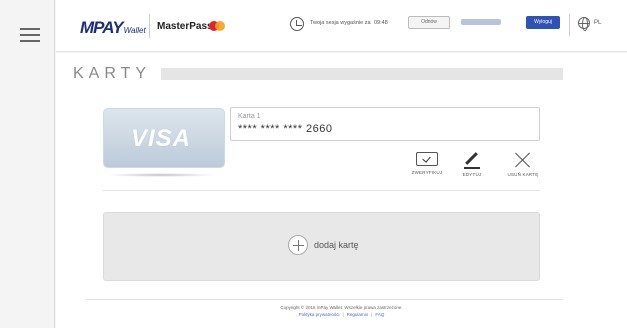 The image size is (627, 328). I want to click on header-divider, so click(569, 25).